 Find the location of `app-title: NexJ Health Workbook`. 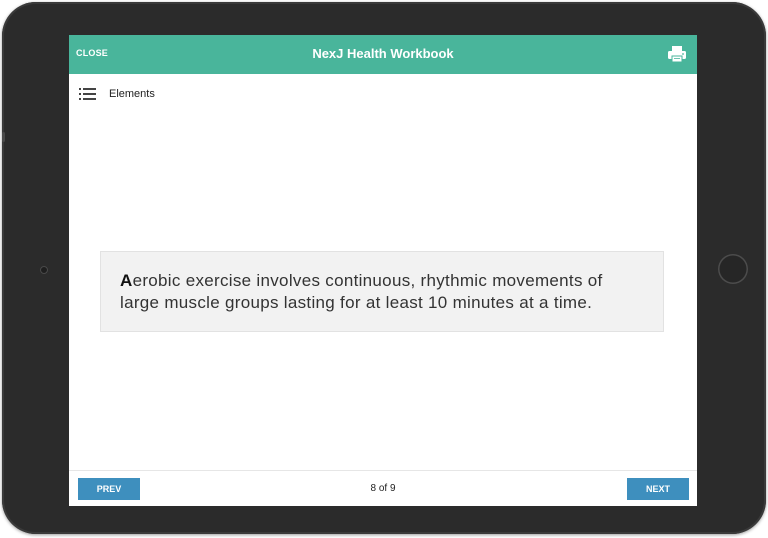

app-title: NexJ Health Workbook is located at coordinates (383, 53).